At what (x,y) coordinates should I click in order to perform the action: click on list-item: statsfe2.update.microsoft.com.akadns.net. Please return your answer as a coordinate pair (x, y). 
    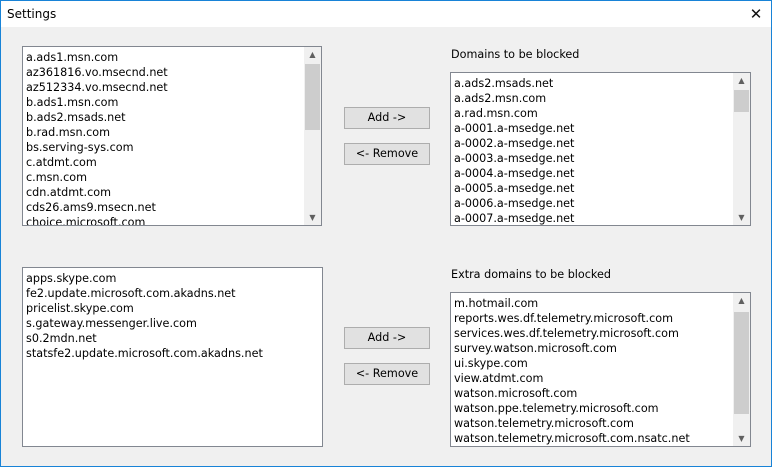
    Looking at the image, I should click on (172, 353).